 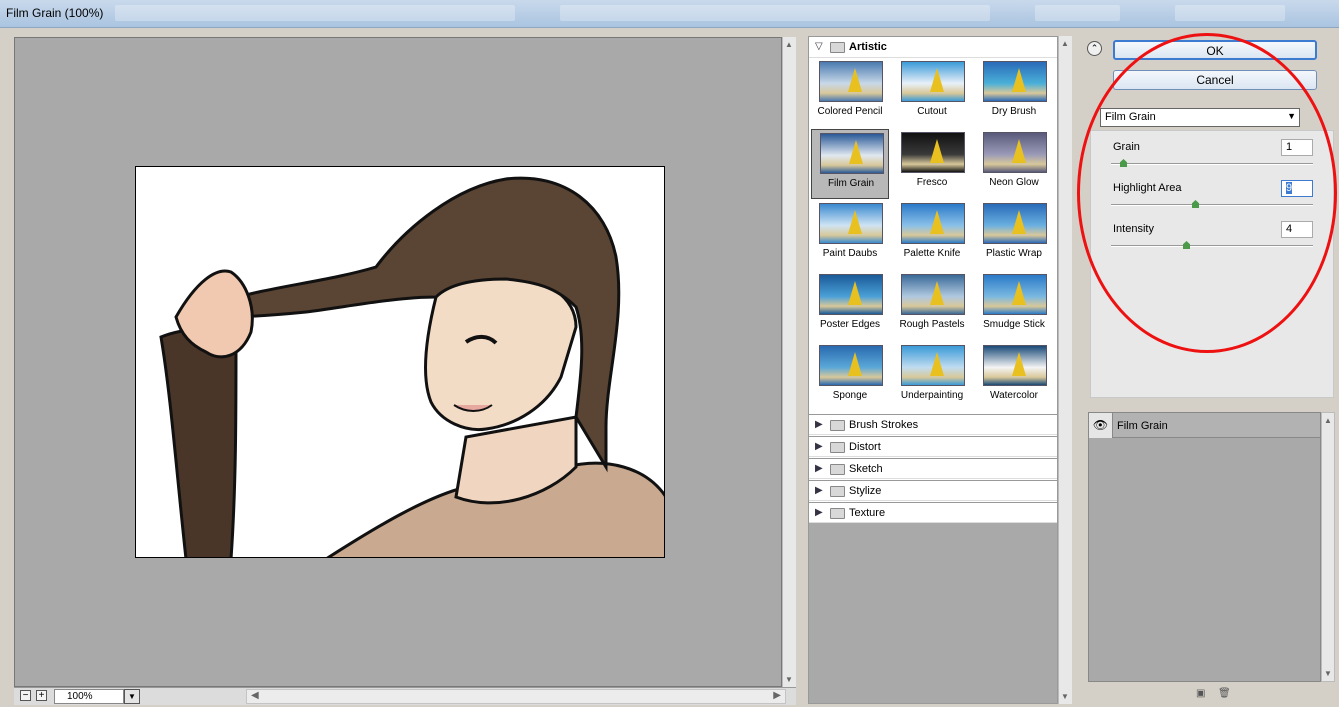 I want to click on scroll-left-icon: ◀, so click(x=255, y=695).